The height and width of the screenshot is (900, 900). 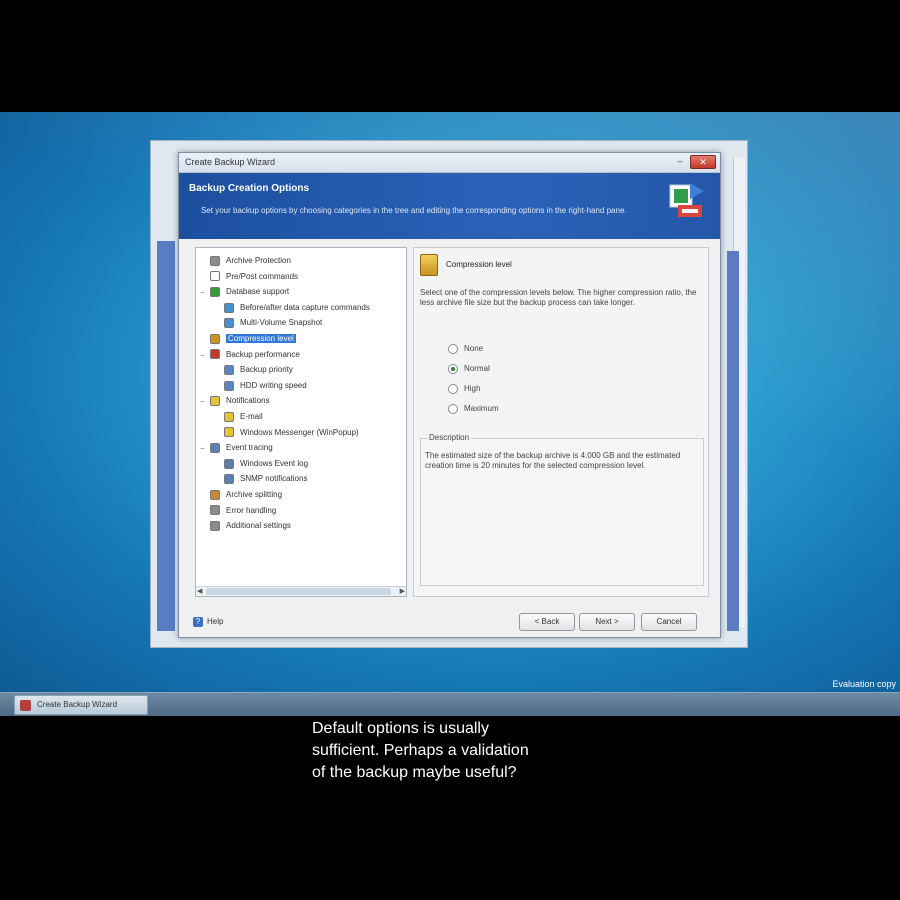 I want to click on tree-item: Archive Protection, so click(x=250, y=261).